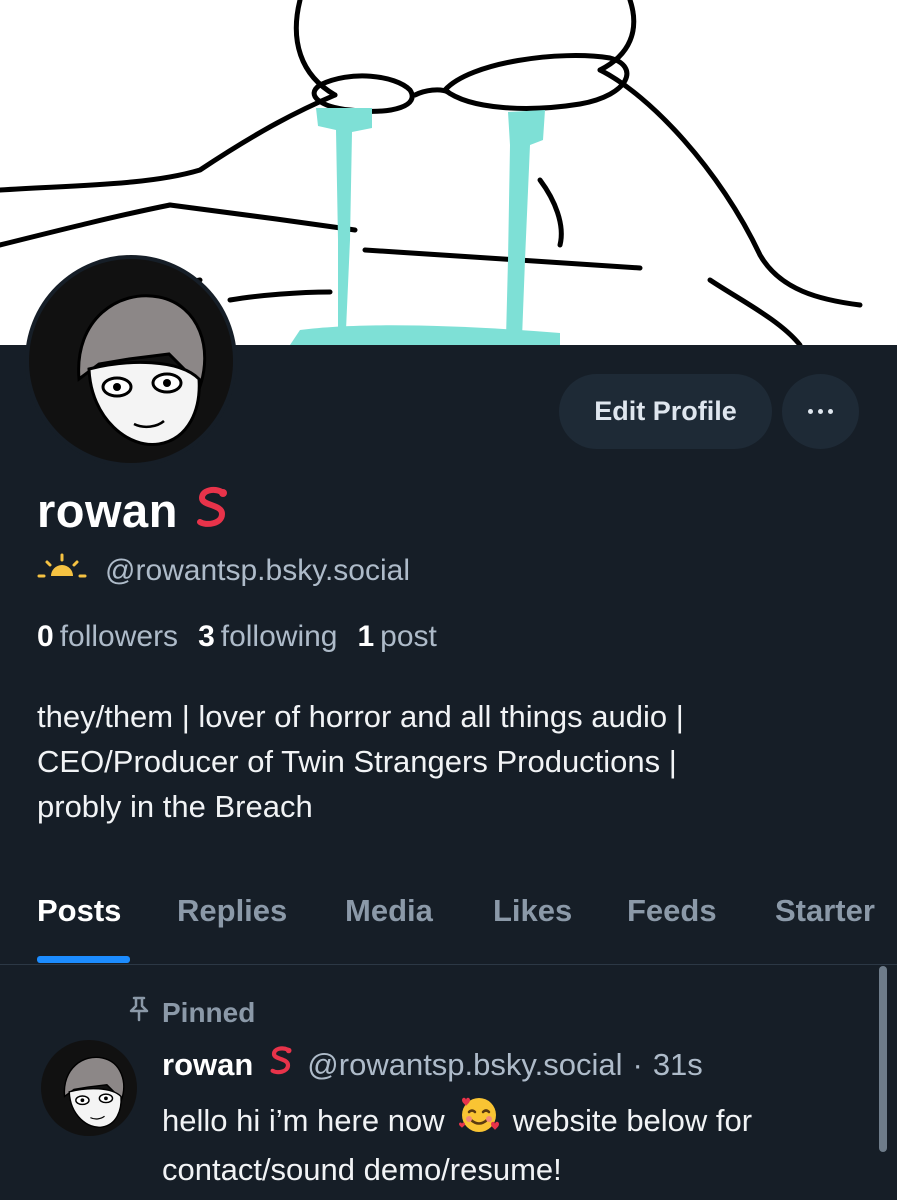  I want to click on tab-media: Media, so click(389, 922).